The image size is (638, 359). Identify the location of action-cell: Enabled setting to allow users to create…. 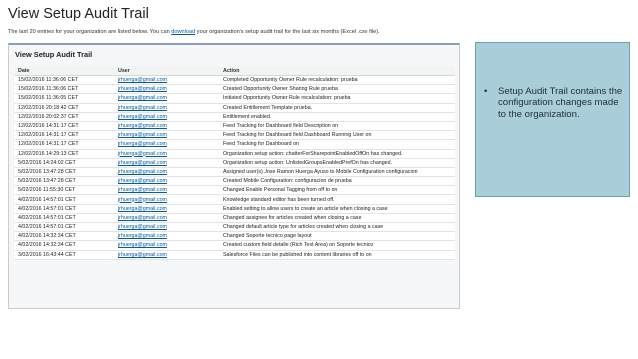
(337, 209).